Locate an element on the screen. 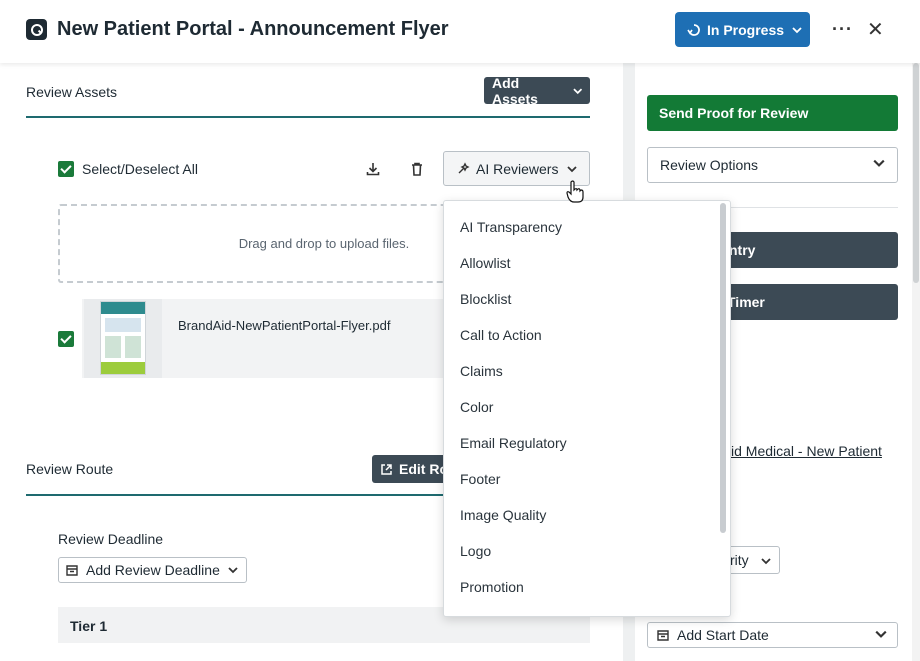 The height and width of the screenshot is (661, 920). external-link-icon is located at coordinates (386, 469).